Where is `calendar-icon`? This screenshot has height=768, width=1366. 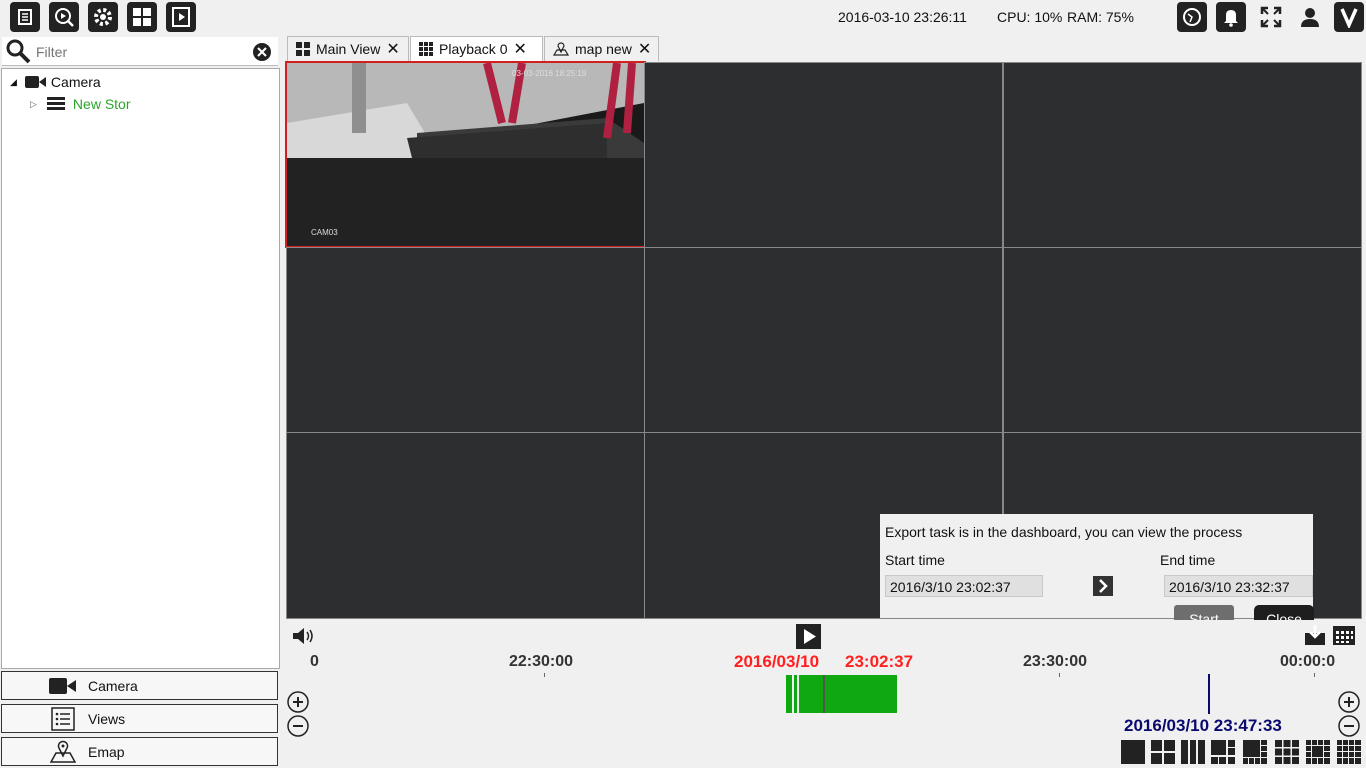 calendar-icon is located at coordinates (1344, 635).